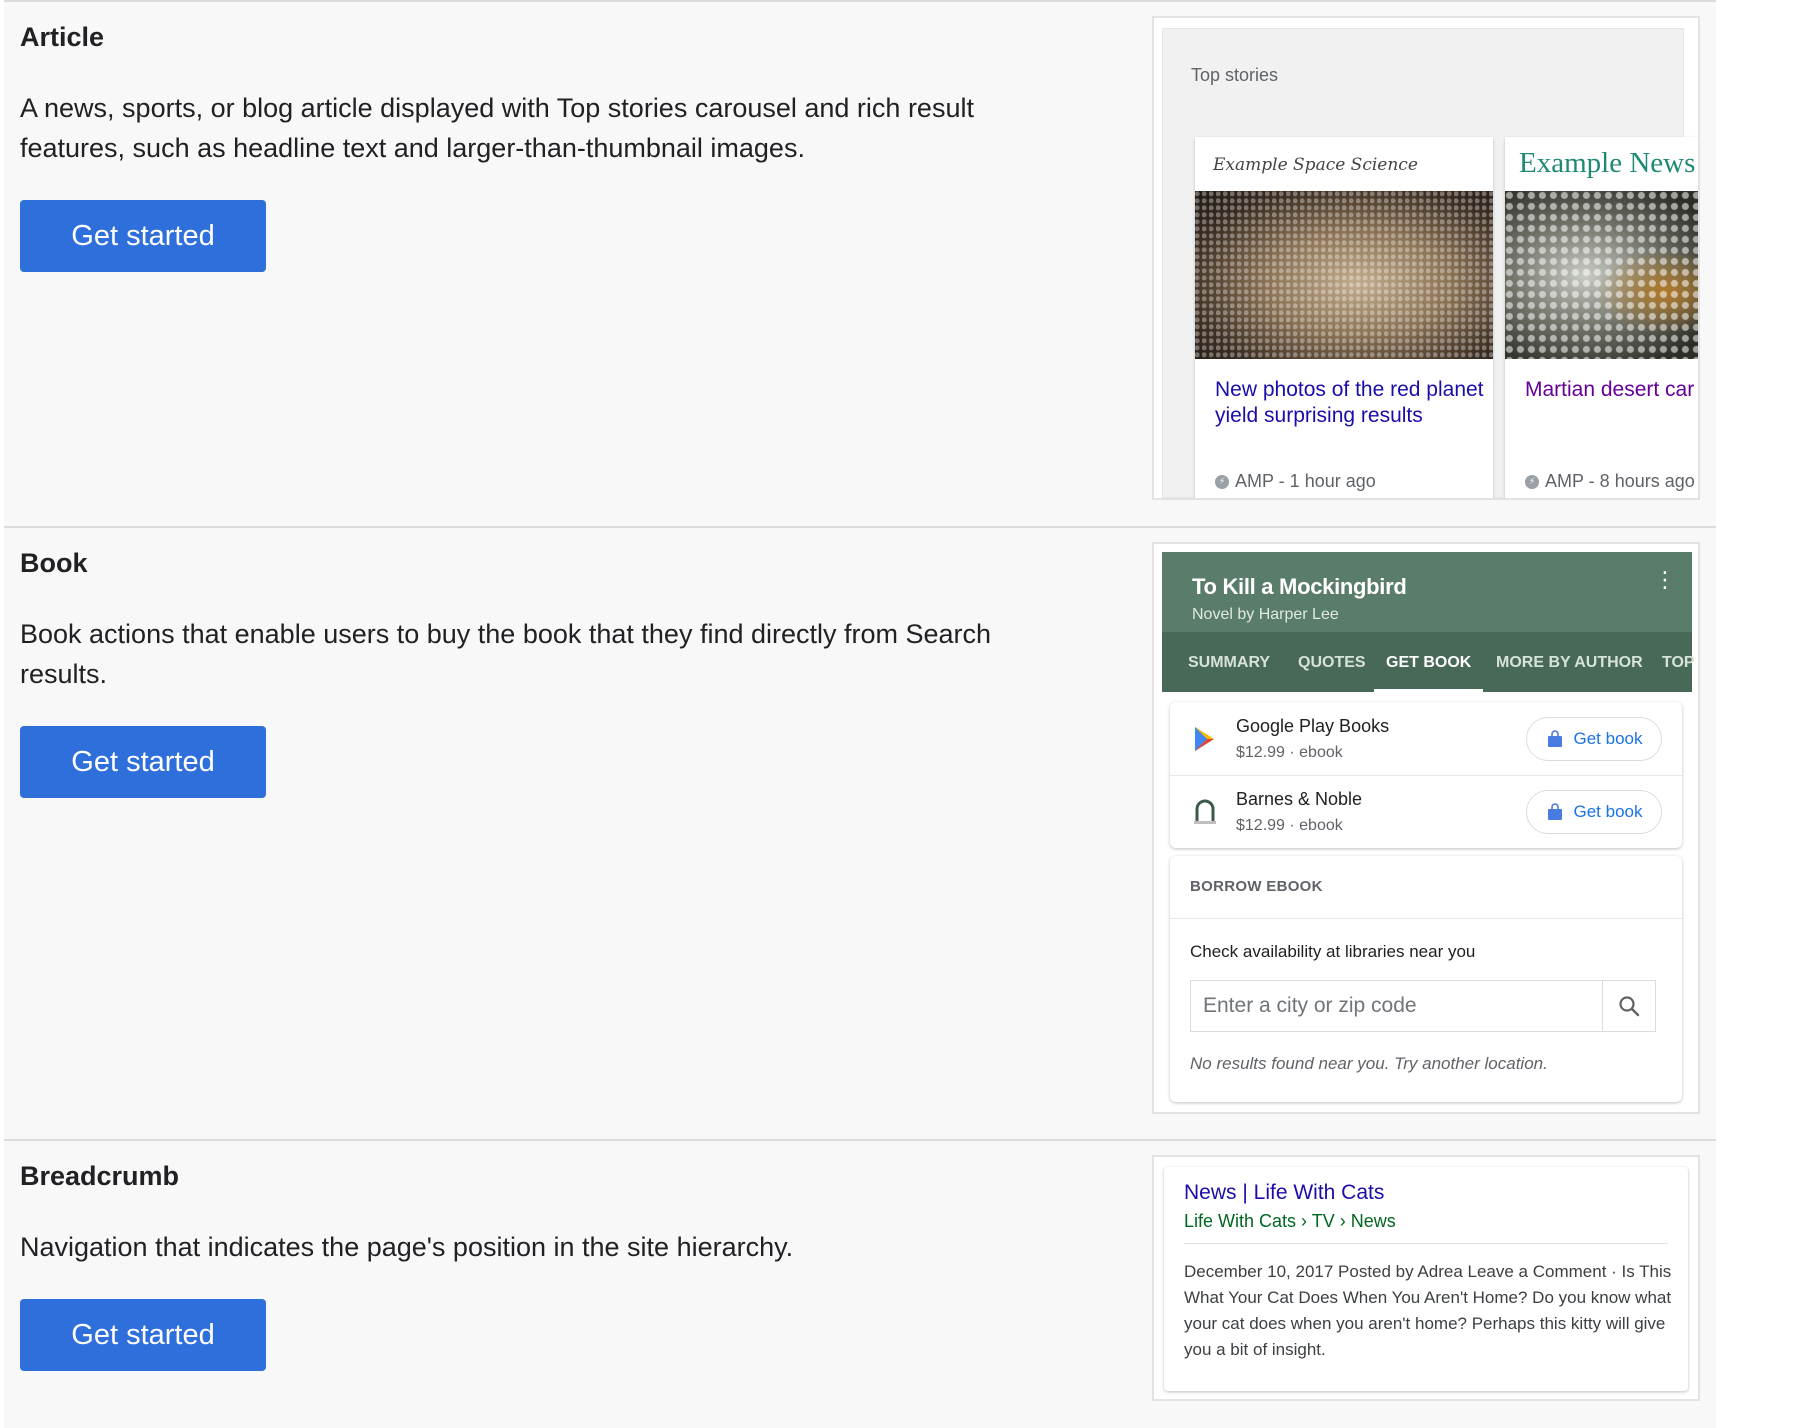 The height and width of the screenshot is (1428, 1798). I want to click on tab-summary: SUMMARY, so click(1229, 662).